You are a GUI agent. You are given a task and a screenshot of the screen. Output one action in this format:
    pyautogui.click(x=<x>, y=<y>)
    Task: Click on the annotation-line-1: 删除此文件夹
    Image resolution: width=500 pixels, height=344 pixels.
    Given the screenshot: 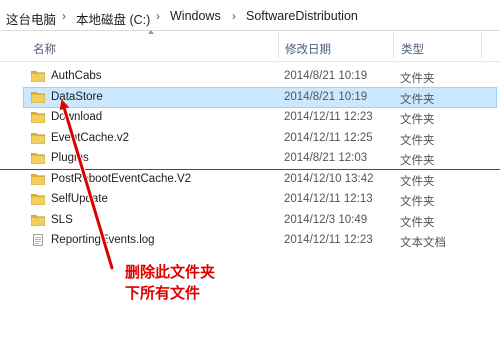 What is the action you would take?
    pyautogui.click(x=170, y=272)
    